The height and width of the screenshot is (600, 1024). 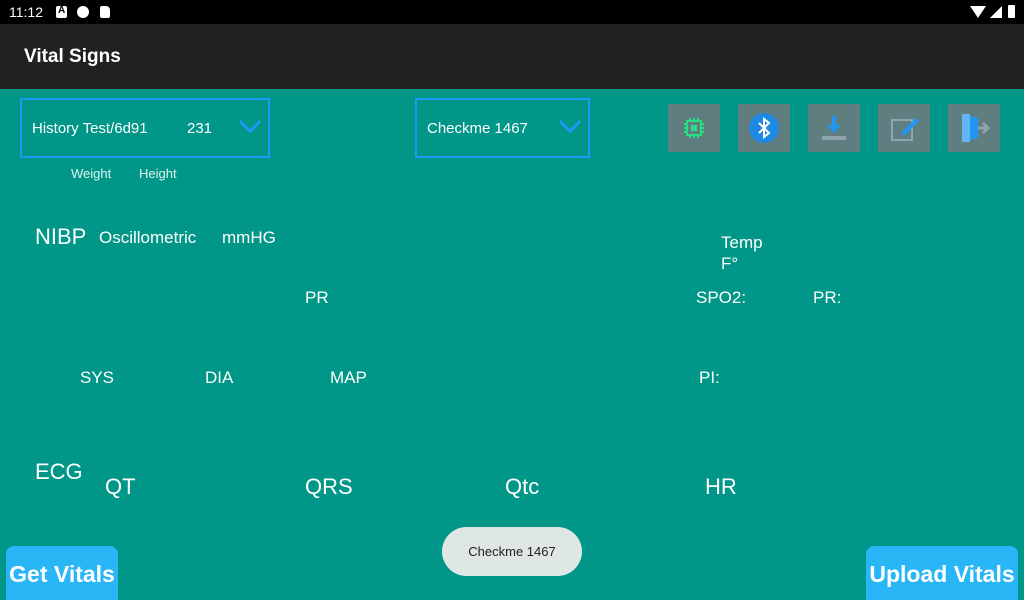 What do you see at coordinates (477, 128) in the screenshot?
I see `device-name: Checkme 1467` at bounding box center [477, 128].